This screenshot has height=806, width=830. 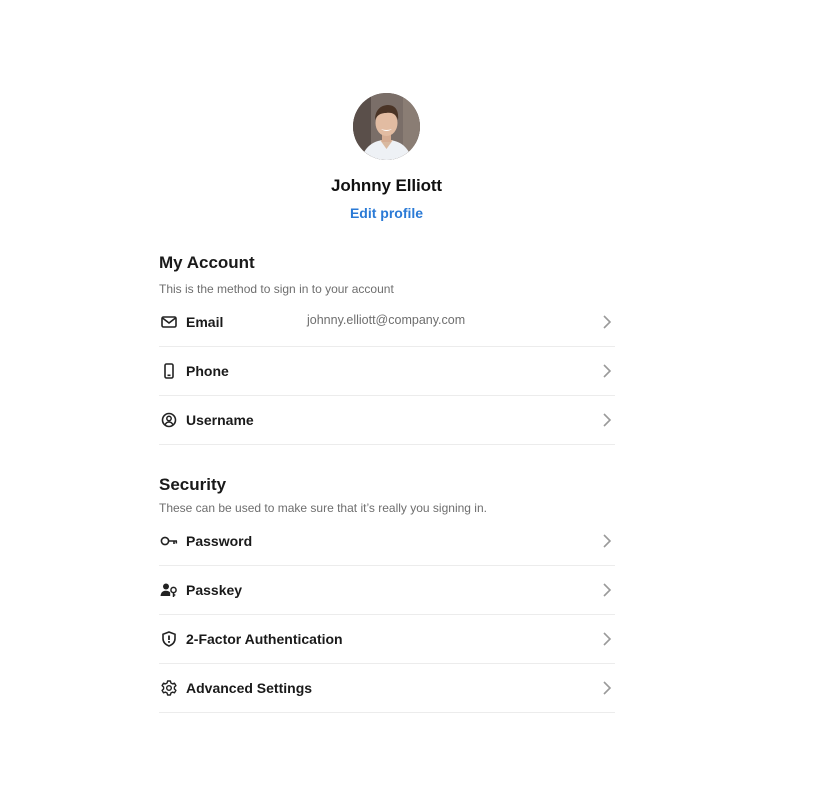 What do you see at coordinates (386, 185) in the screenshot?
I see `profile-name: Johnny Elliott` at bounding box center [386, 185].